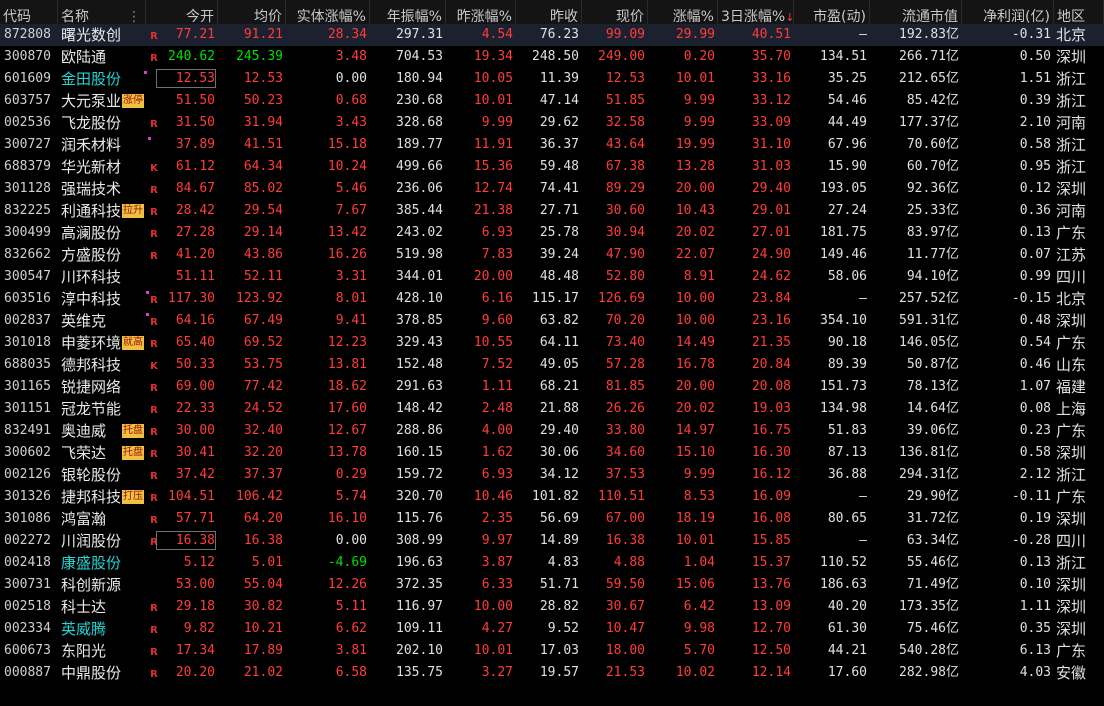  Describe the element at coordinates (497, 320) in the screenshot. I see `prev-pct-cell: 9.60` at that location.